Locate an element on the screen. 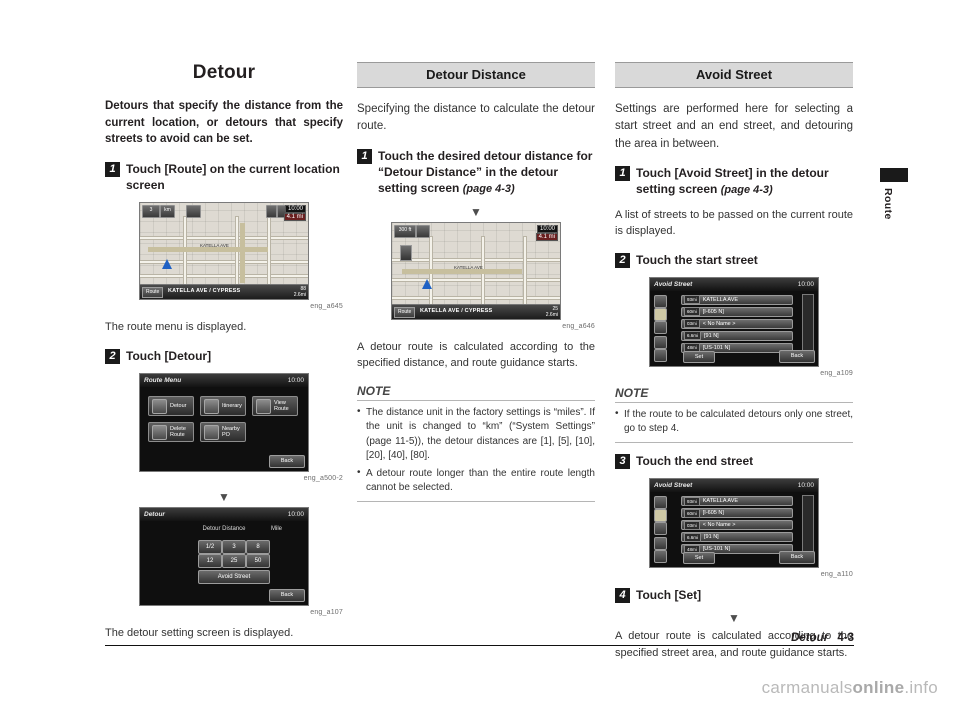 The height and width of the screenshot is (708, 960). street-name: [91 N] is located at coordinates (711, 335).